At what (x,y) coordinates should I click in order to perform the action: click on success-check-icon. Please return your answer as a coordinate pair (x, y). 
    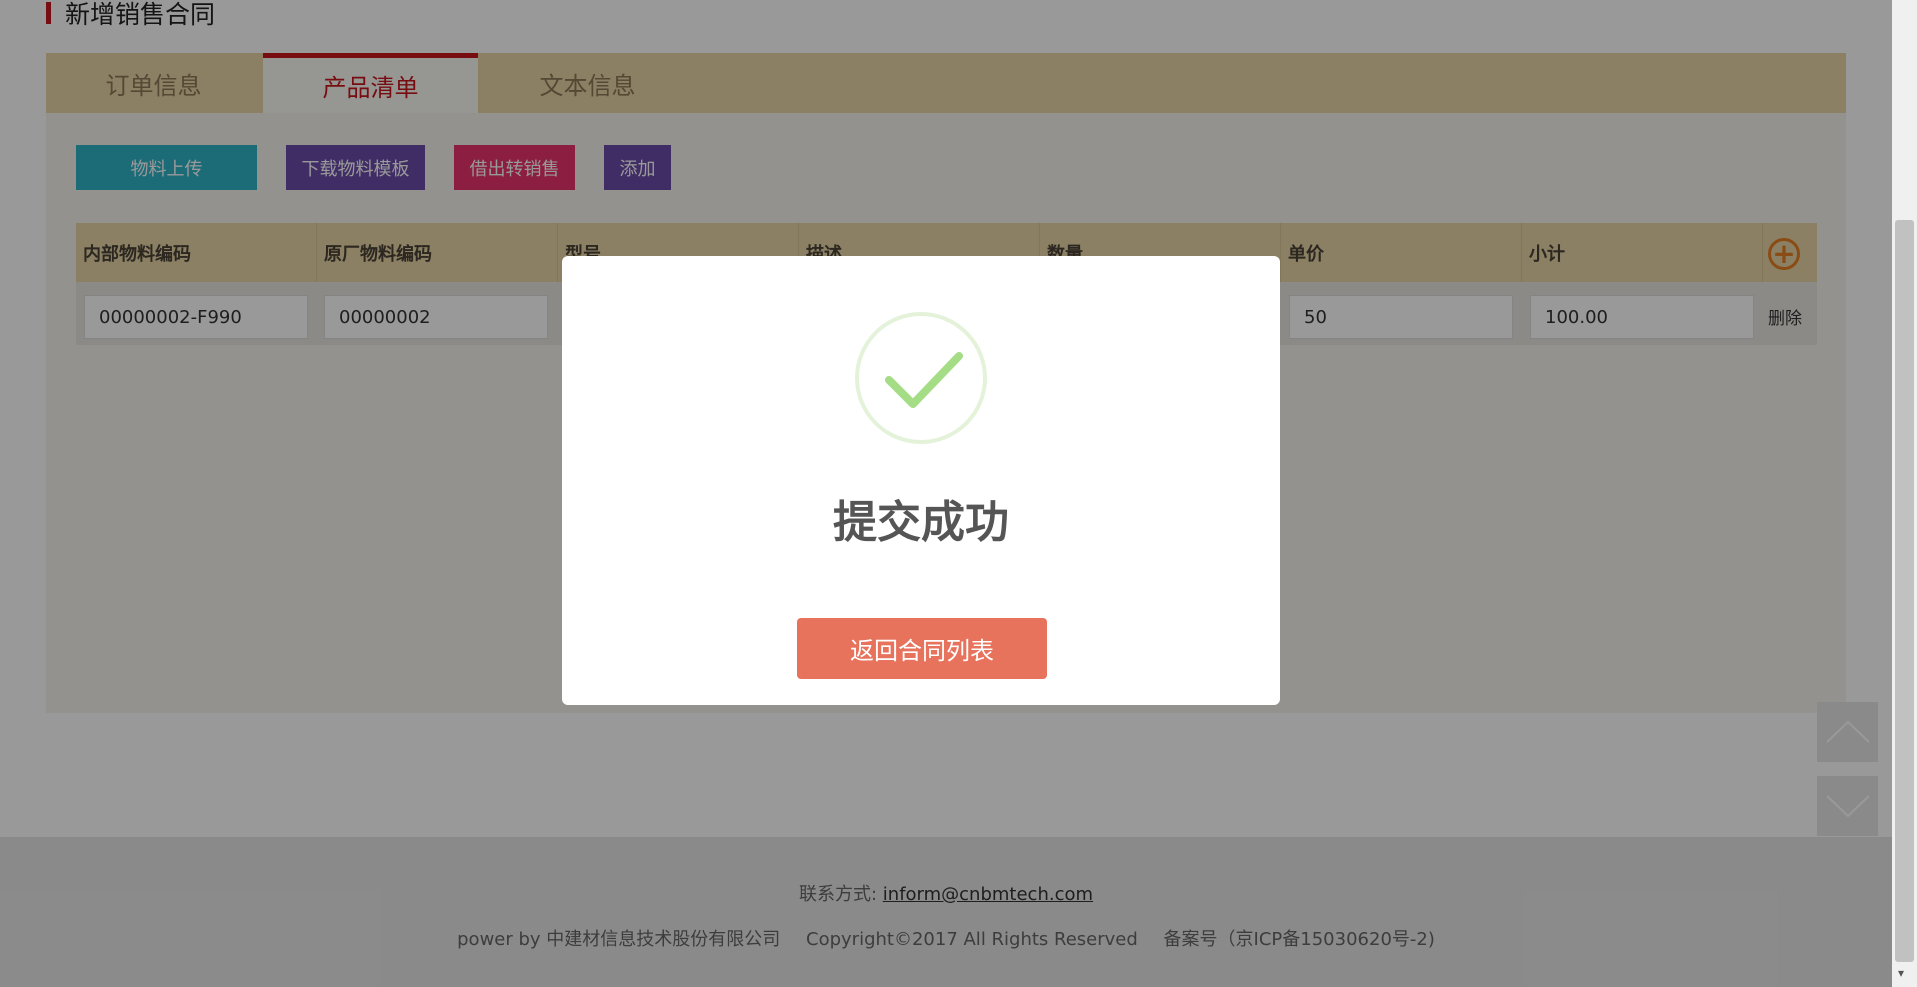
    Looking at the image, I should click on (921, 378).